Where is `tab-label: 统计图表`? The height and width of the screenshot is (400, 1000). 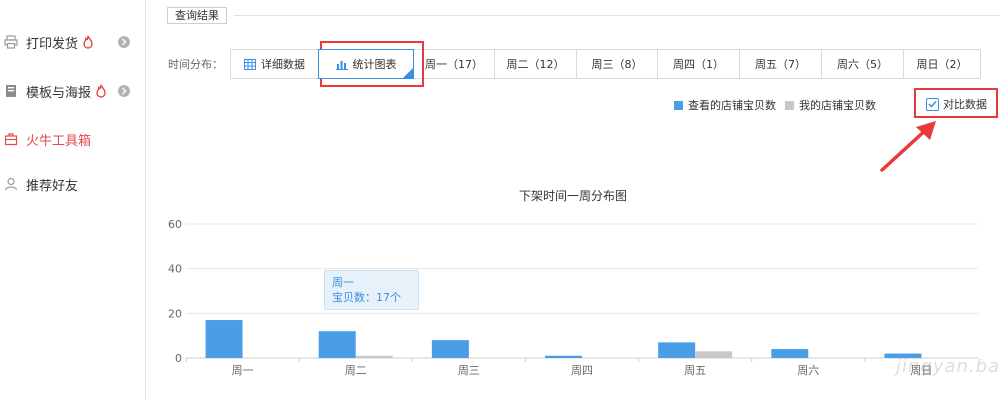
tab-label: 统计图表 is located at coordinates (374, 64).